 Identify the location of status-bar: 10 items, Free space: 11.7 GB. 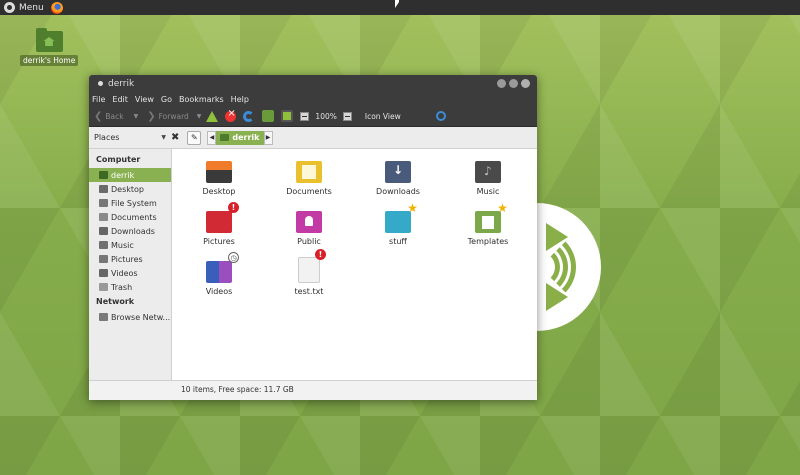
(313, 388).